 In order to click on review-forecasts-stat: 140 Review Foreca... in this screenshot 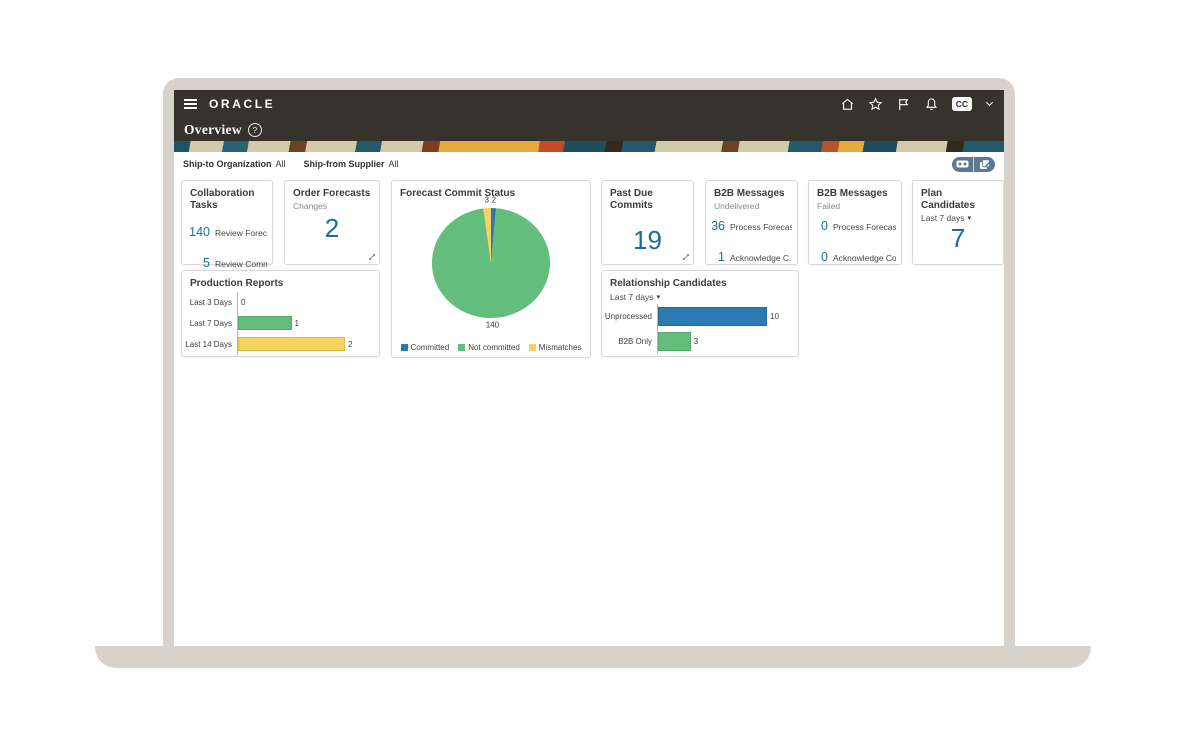, I will do `click(227, 232)`.